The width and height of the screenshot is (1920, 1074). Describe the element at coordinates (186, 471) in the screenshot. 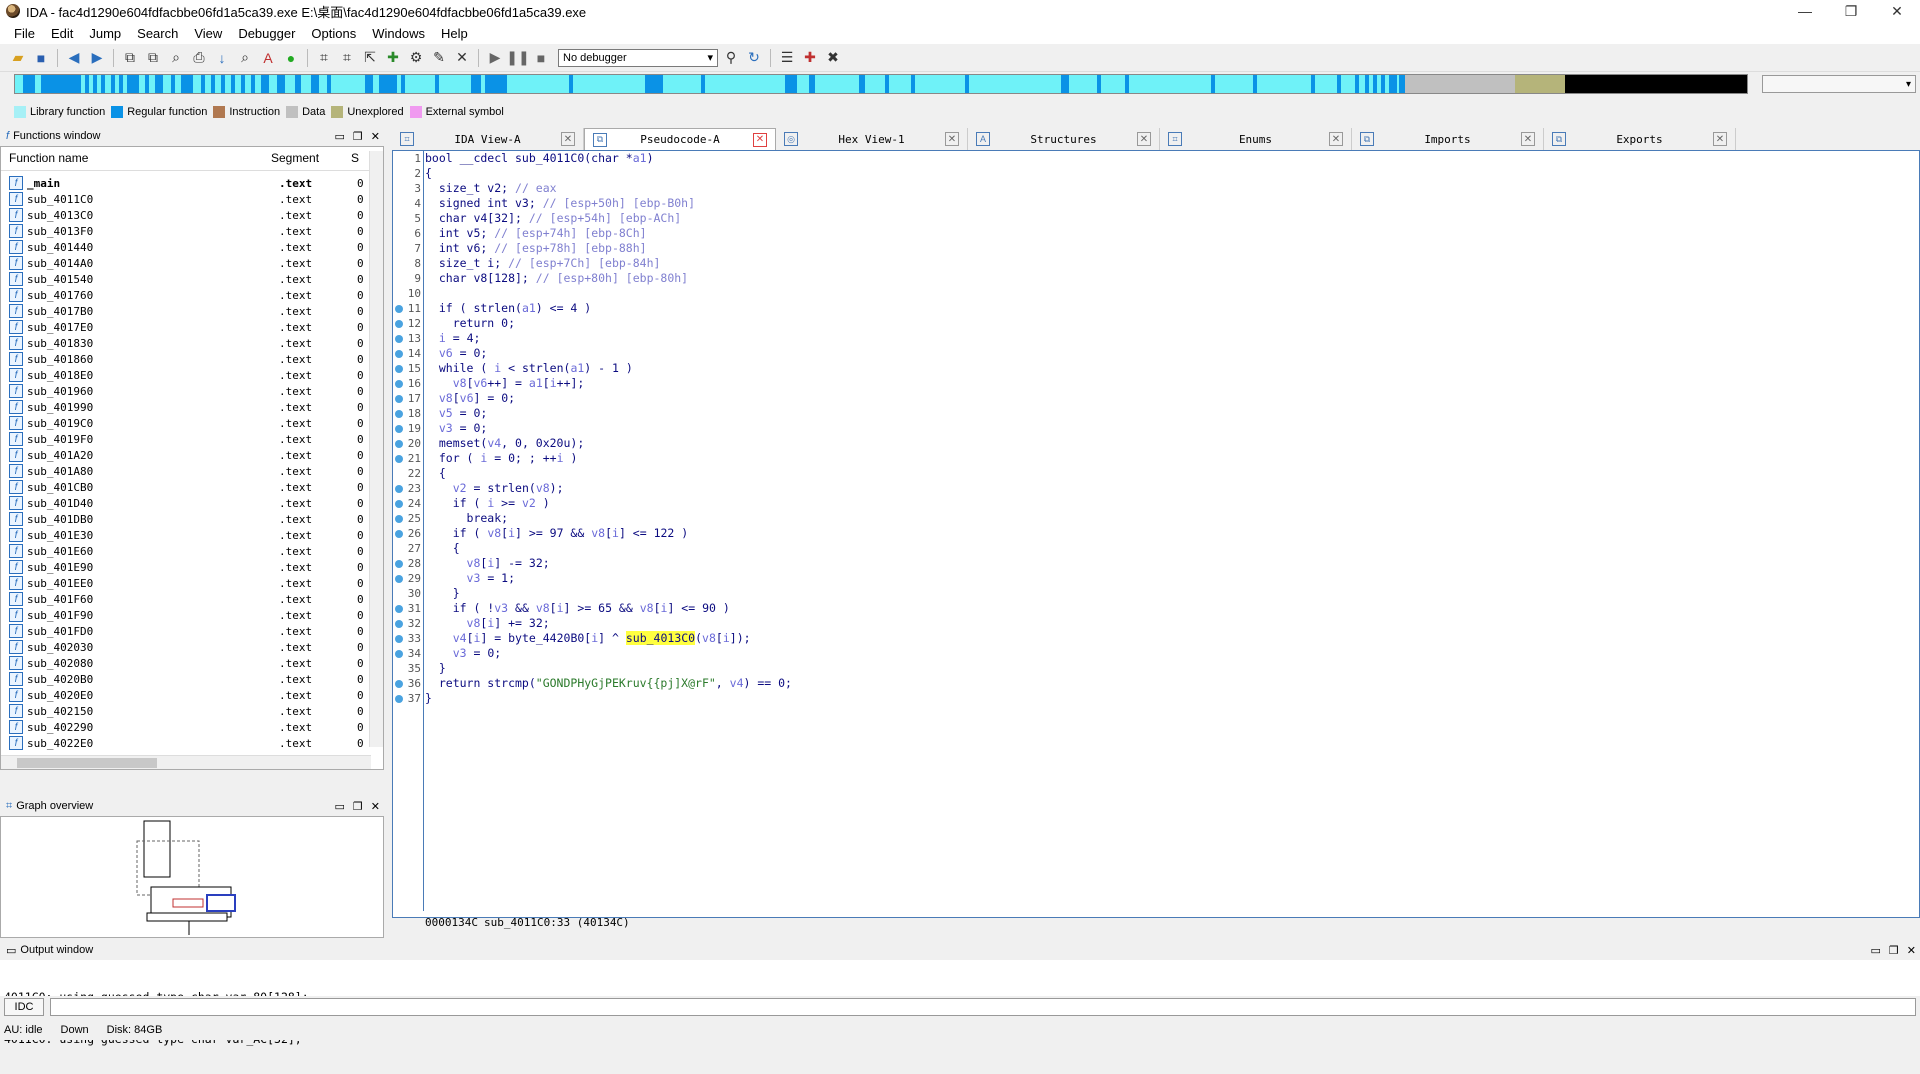

I see `function-row: f sub_401A80 .text 0` at that location.